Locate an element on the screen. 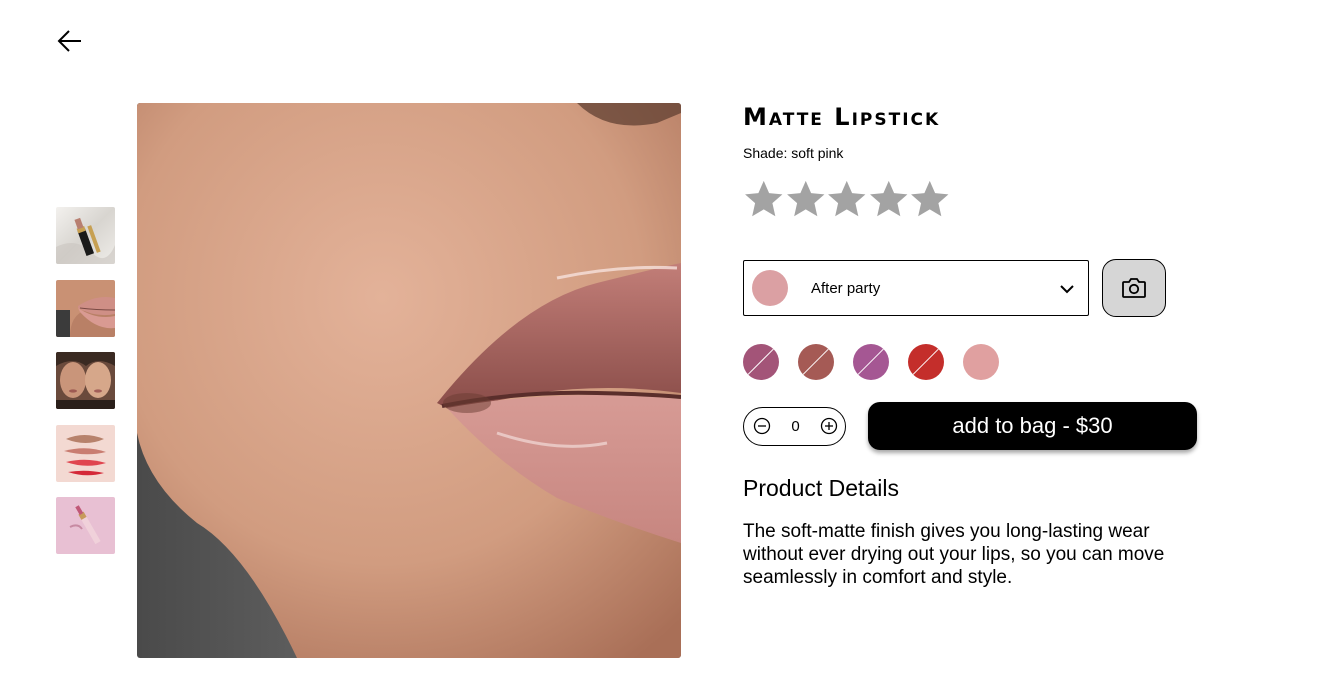 The width and height of the screenshot is (1328, 700). camera-icon is located at coordinates (1134, 288).